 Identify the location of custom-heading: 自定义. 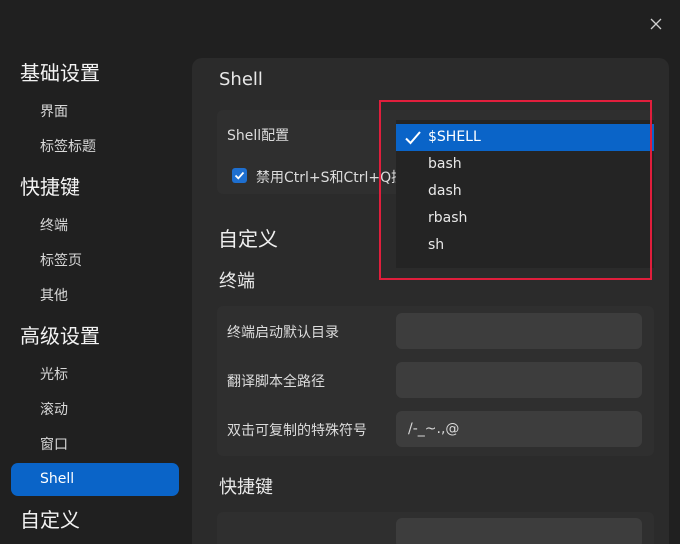
(248, 239).